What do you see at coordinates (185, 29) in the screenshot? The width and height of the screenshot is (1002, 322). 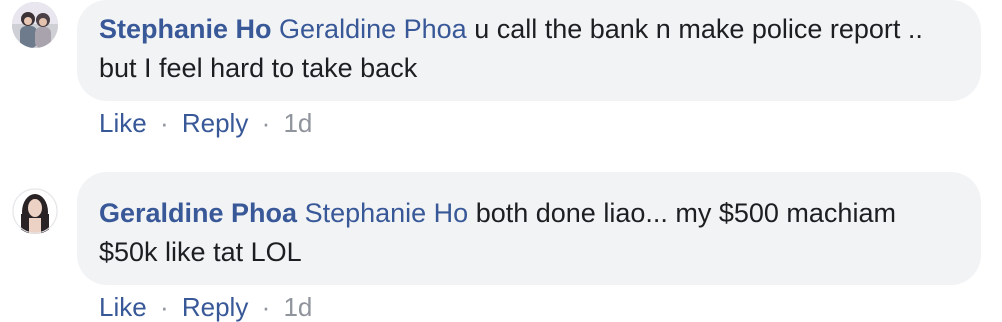 I see `comment-author: Stephanie Ho` at bounding box center [185, 29].